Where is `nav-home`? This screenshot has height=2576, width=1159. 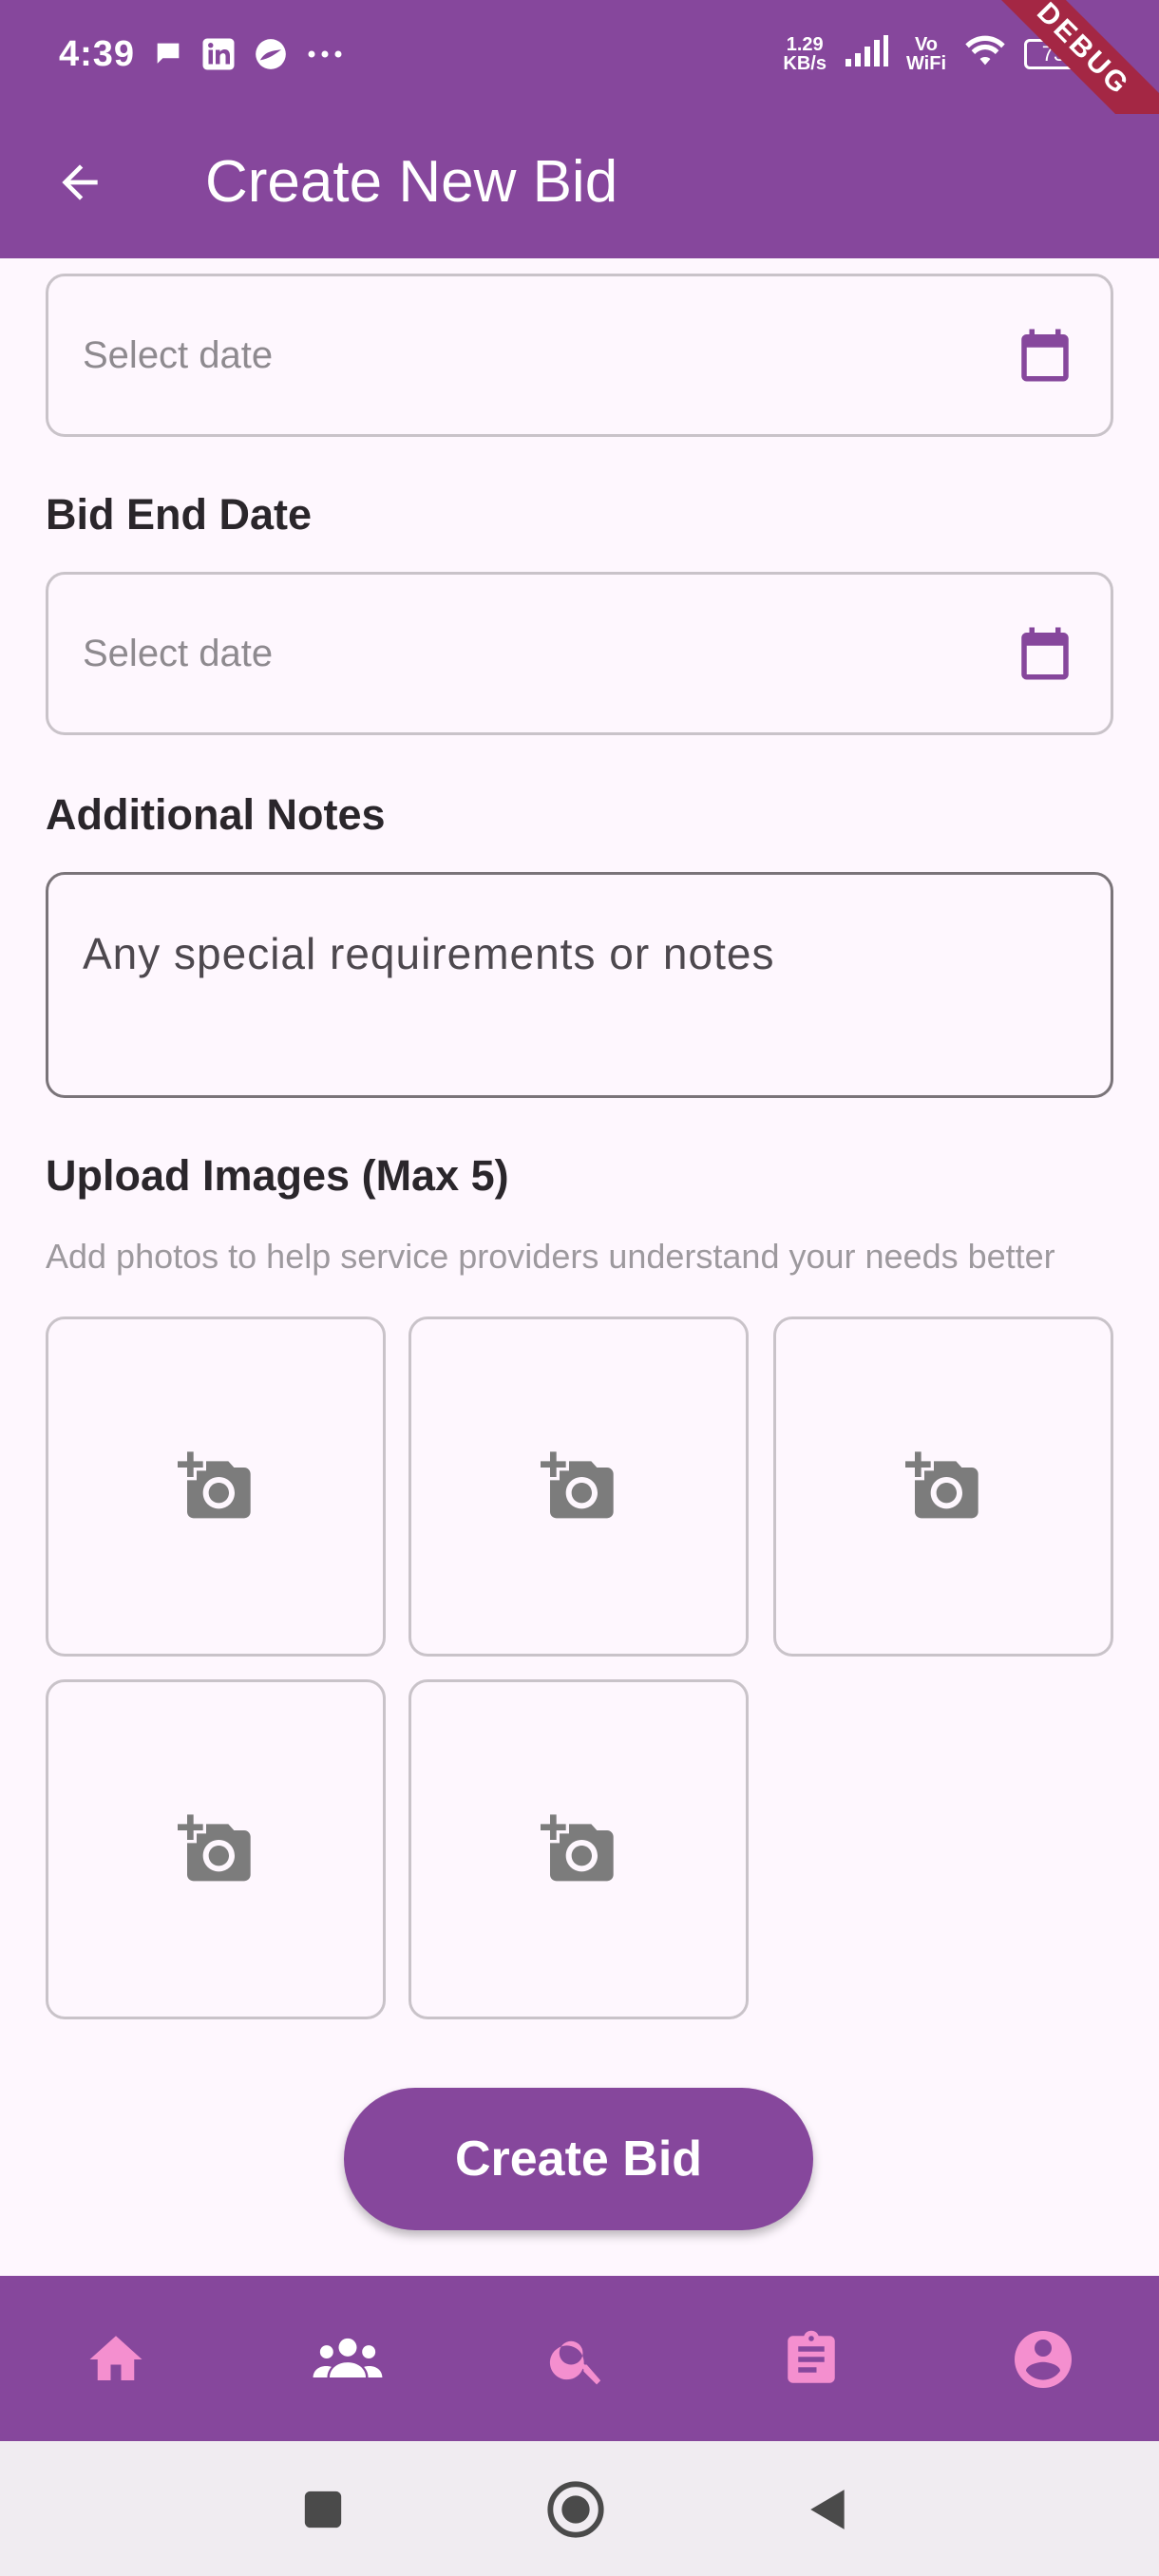
nav-home is located at coordinates (116, 2359).